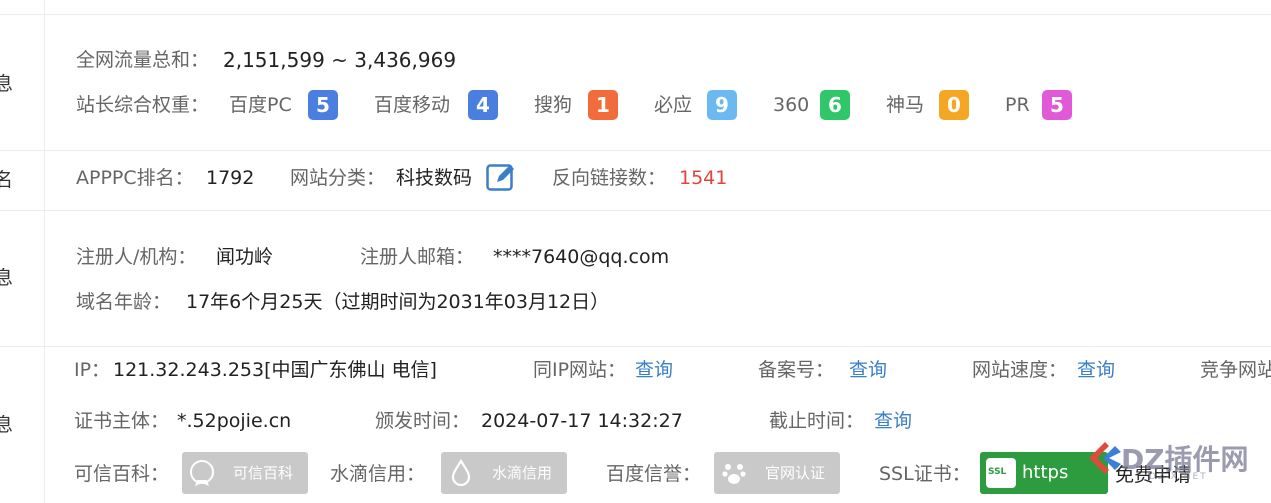  What do you see at coordinates (275, 370) in the screenshot?
I see `ip-value: 121.32.243.253[中国广东佛山 电信]` at bounding box center [275, 370].